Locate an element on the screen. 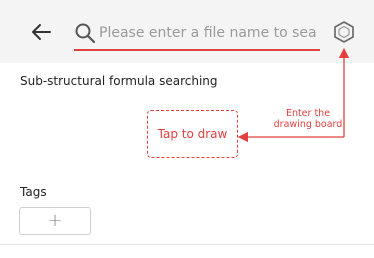 Image resolution: width=374 pixels, height=258 pixels. tap-to-draw-label: Tap to draw is located at coordinates (192, 134).